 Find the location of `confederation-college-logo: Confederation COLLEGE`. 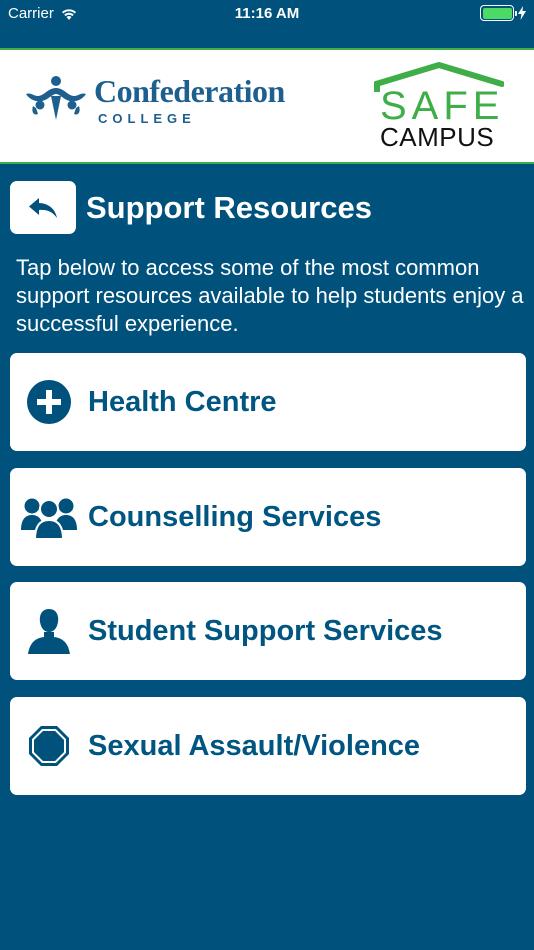

confederation-college-logo: Confederation COLLEGE is located at coordinates (154, 100).